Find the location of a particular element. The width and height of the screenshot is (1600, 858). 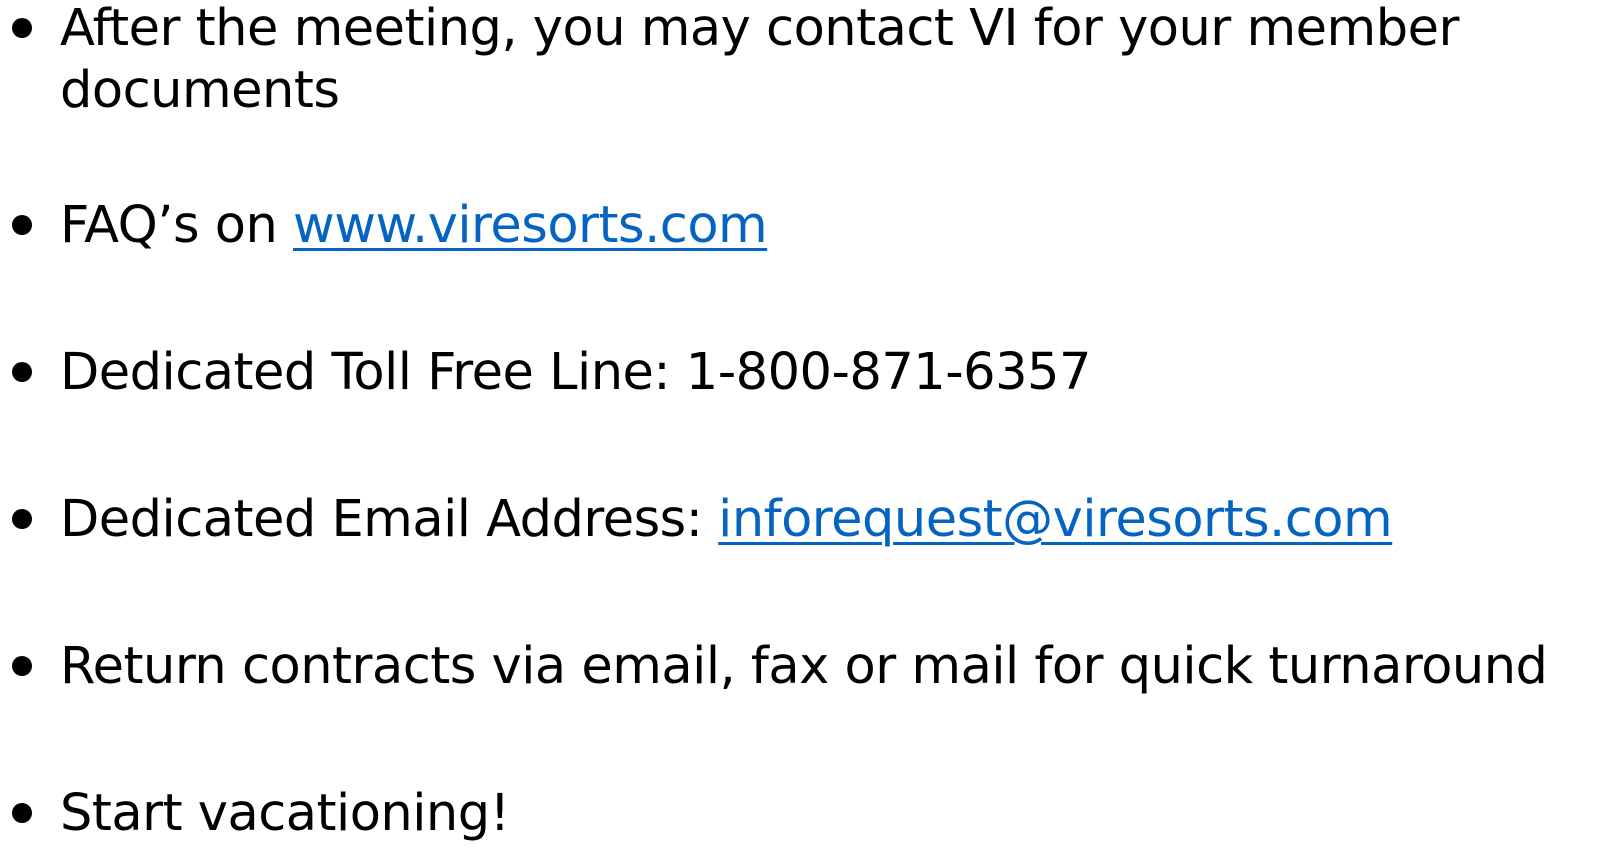

bullet-prefix: FAQ’s on is located at coordinates (177, 225).